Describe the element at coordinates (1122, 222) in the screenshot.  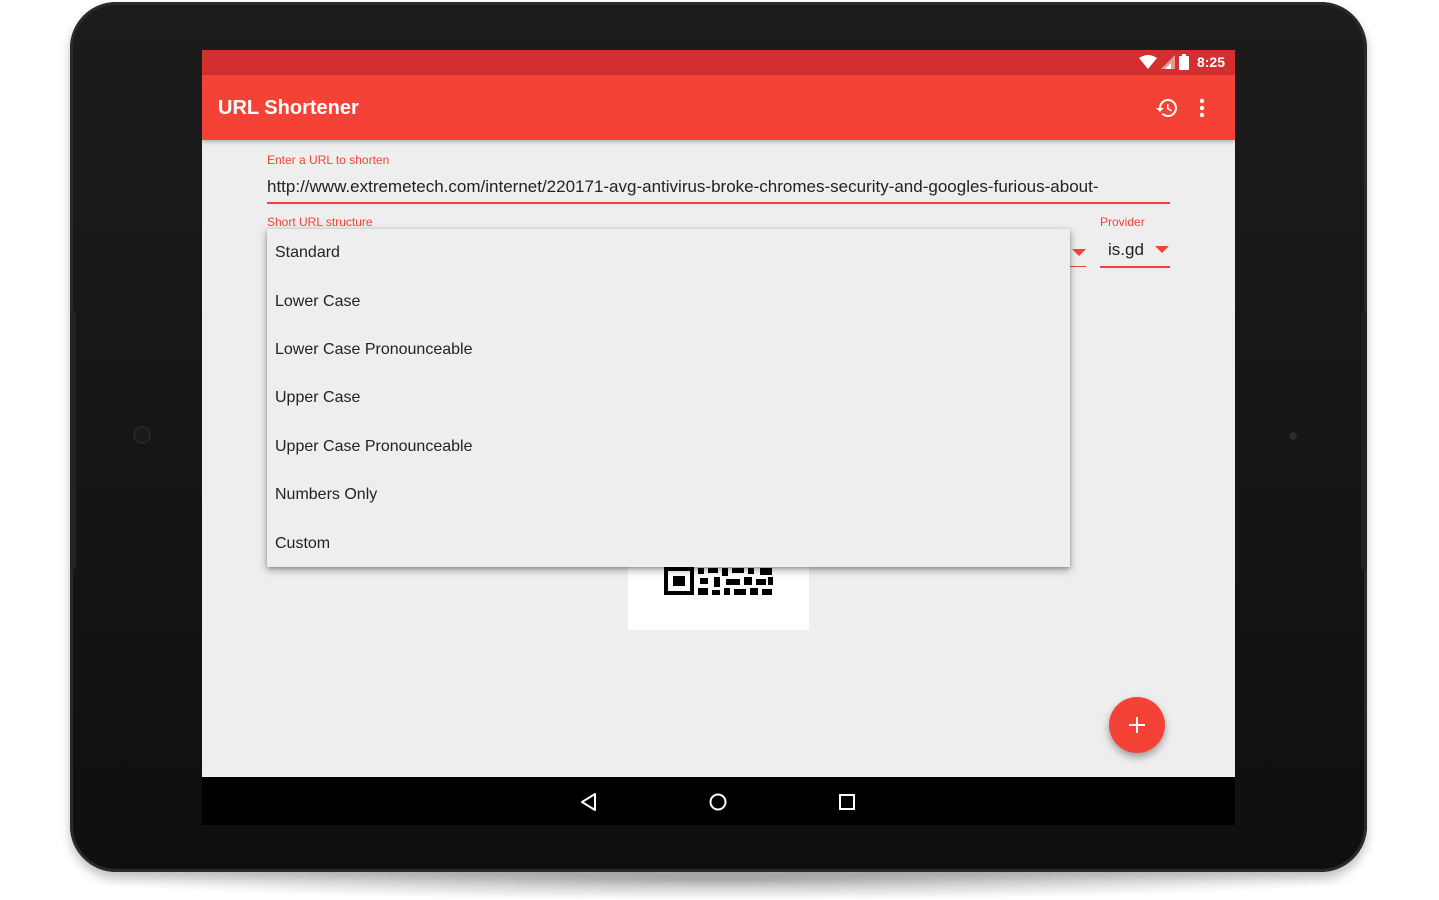
I see `provider-field-label: Provider` at that location.